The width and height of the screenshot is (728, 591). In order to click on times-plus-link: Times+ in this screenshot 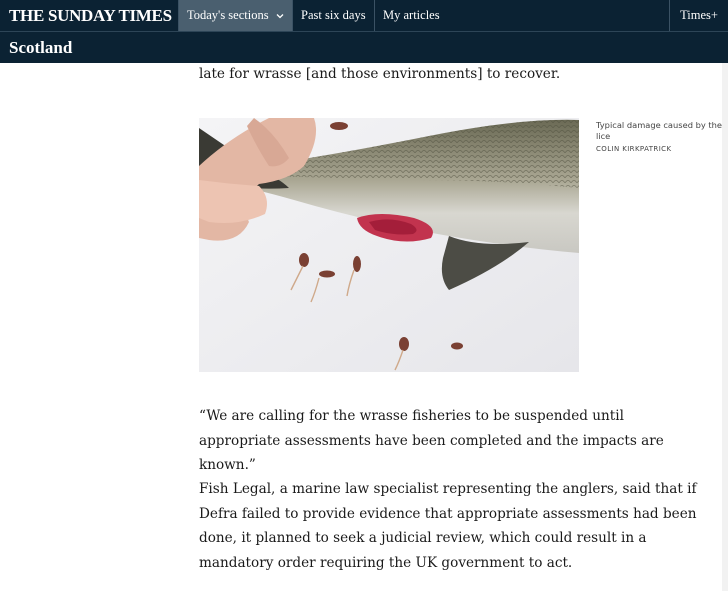, I will do `click(698, 15)`.